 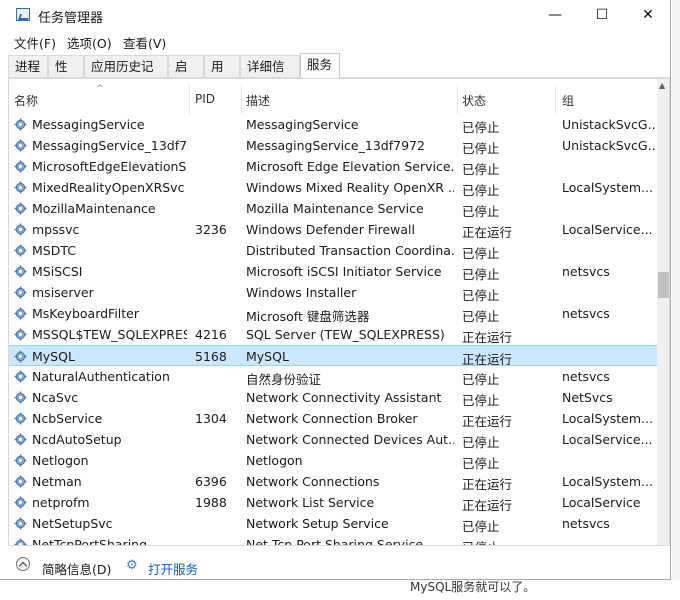 I want to click on menu-file: 文件(F), so click(x=35, y=42).